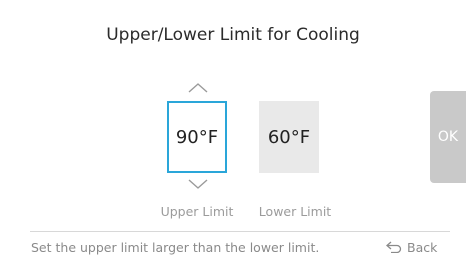  I want to click on chevron-down-icon, so click(198, 184).